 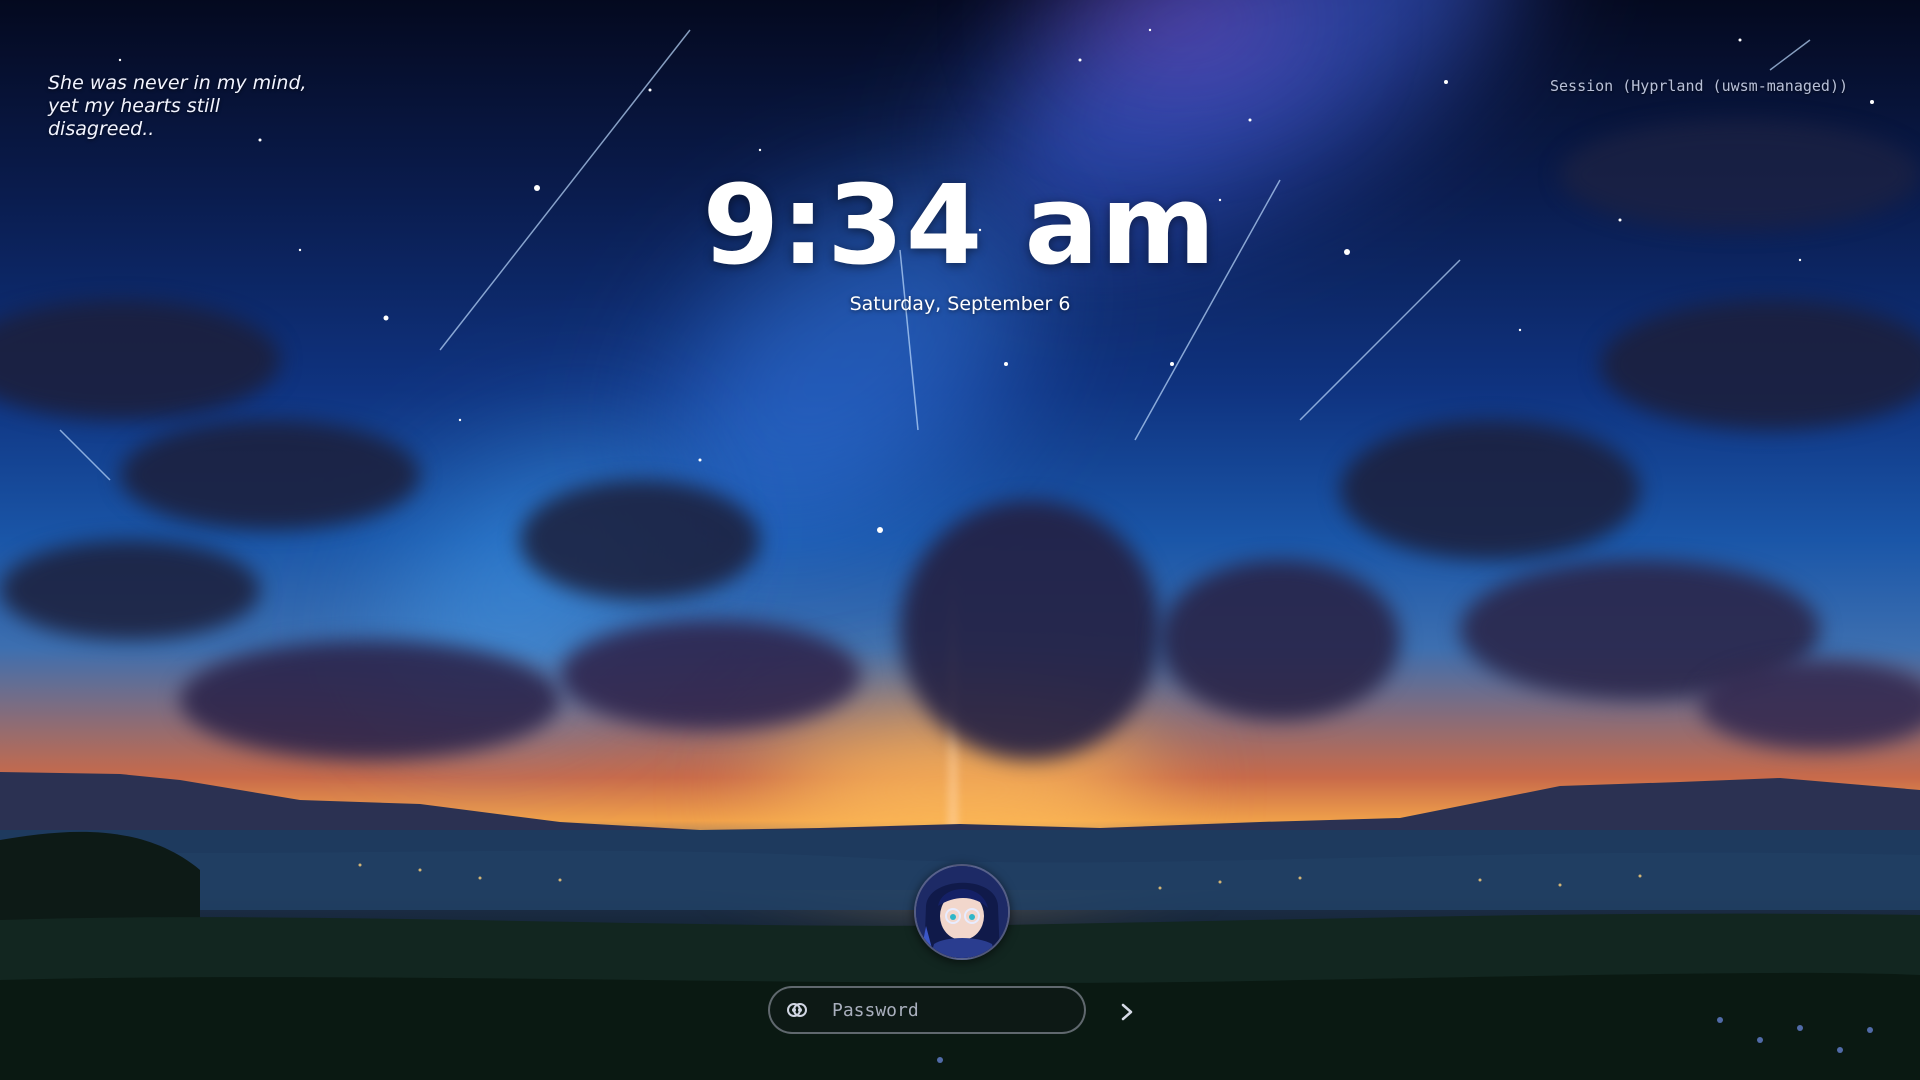 What do you see at coordinates (947, 1010) in the screenshot?
I see `password-input` at bounding box center [947, 1010].